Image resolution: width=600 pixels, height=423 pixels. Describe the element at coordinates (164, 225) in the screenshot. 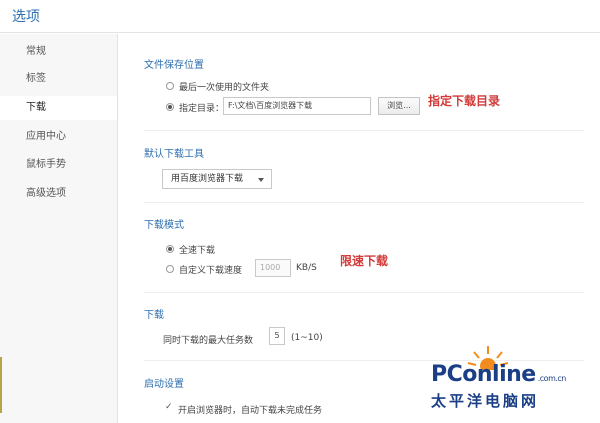

I see `section-title-download-mode: 下载模式` at that location.